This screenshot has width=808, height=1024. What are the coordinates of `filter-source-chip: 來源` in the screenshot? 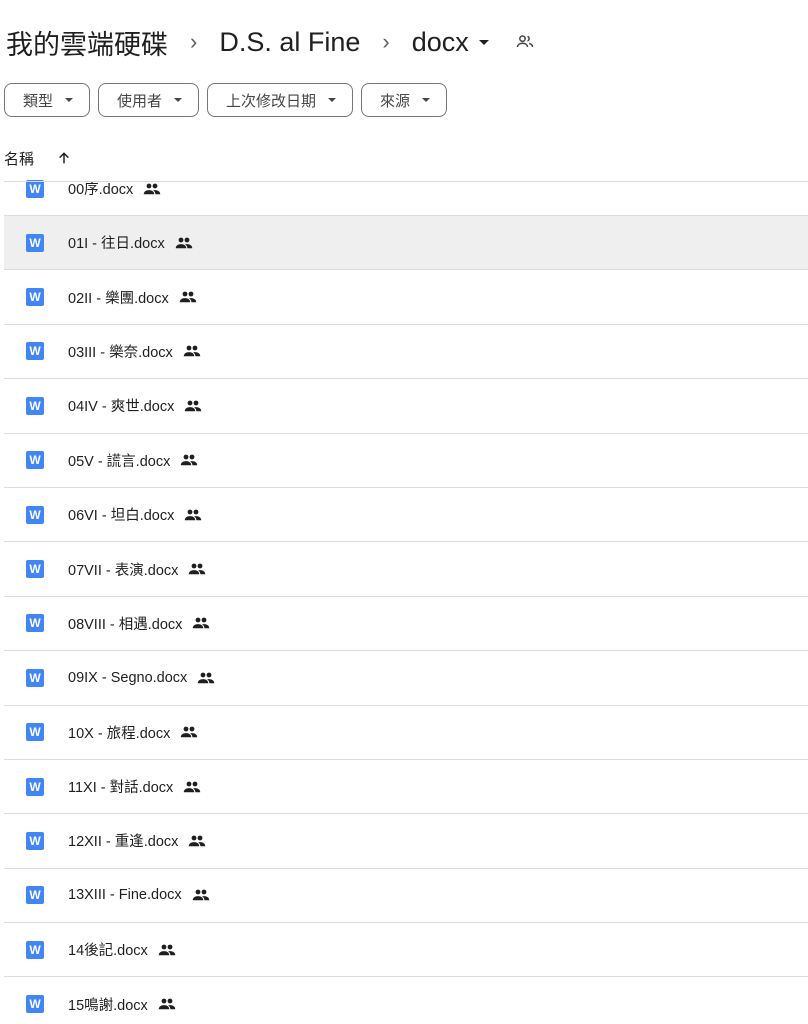 It's located at (404, 100).